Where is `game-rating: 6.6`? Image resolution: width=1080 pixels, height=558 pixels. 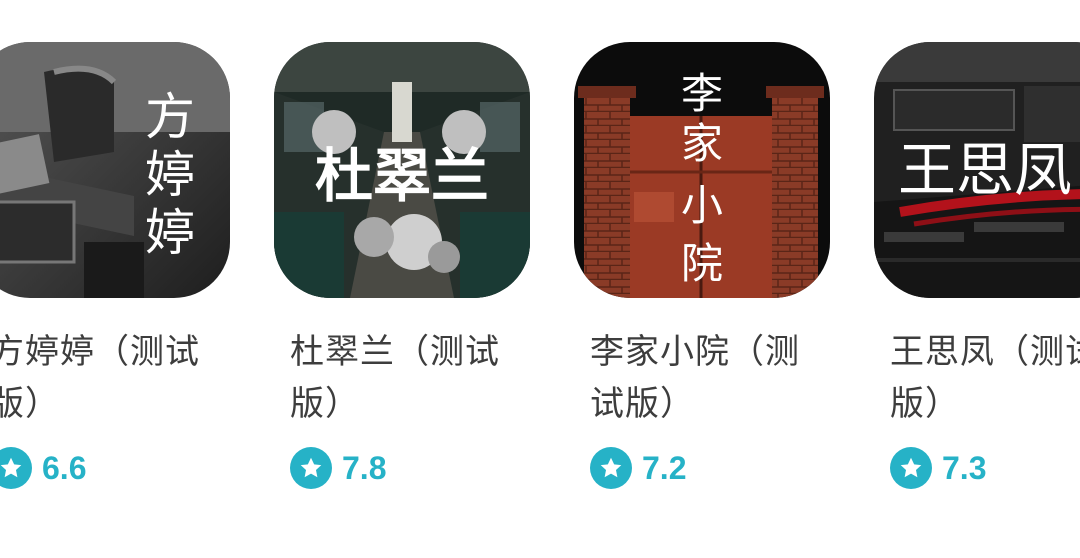
game-rating: 6.6 is located at coordinates (43, 468).